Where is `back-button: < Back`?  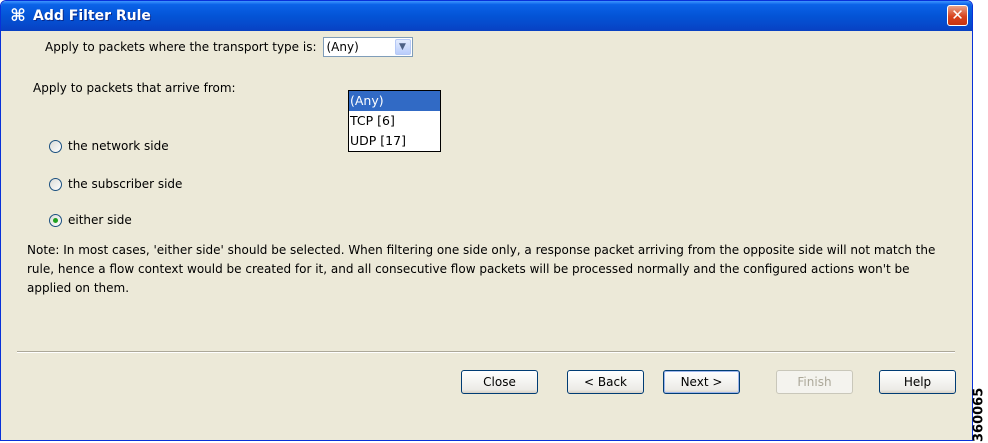
back-button: < Back is located at coordinates (605, 382).